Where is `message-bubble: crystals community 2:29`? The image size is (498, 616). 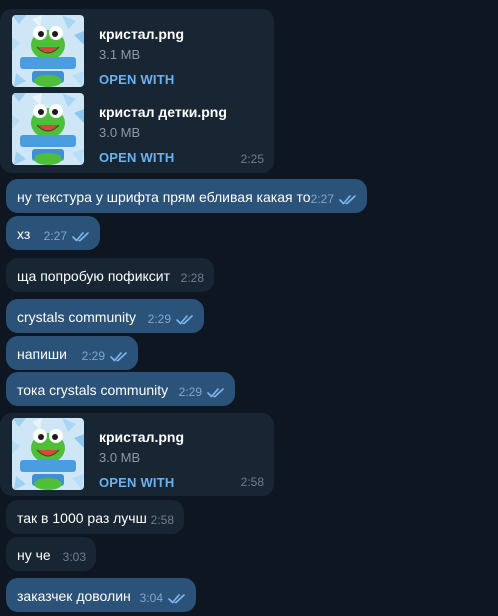
message-bubble: crystals community 2:29 is located at coordinates (105, 316).